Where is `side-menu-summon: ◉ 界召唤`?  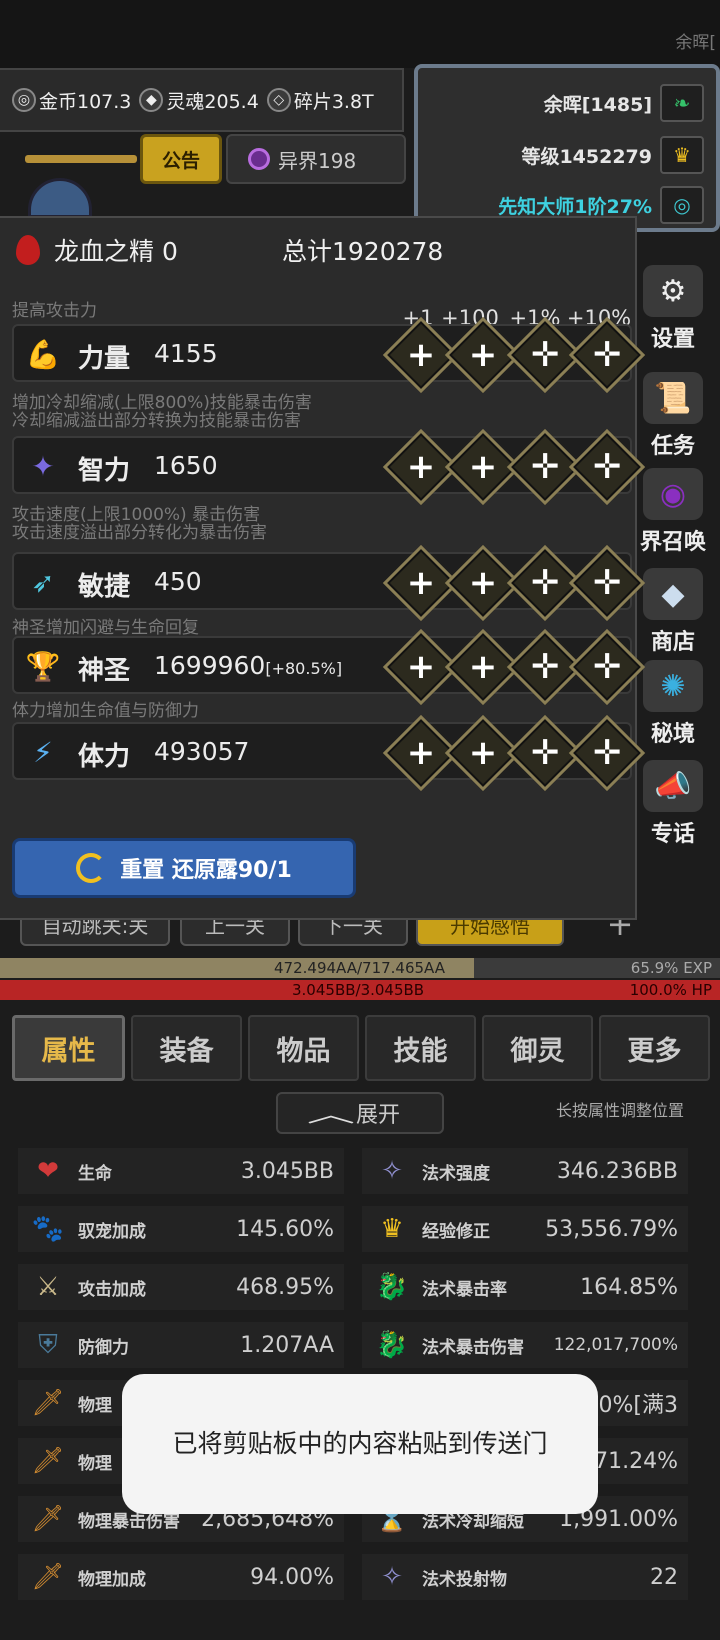
side-menu-summon: ◉ 界召唤 is located at coordinates (673, 512).